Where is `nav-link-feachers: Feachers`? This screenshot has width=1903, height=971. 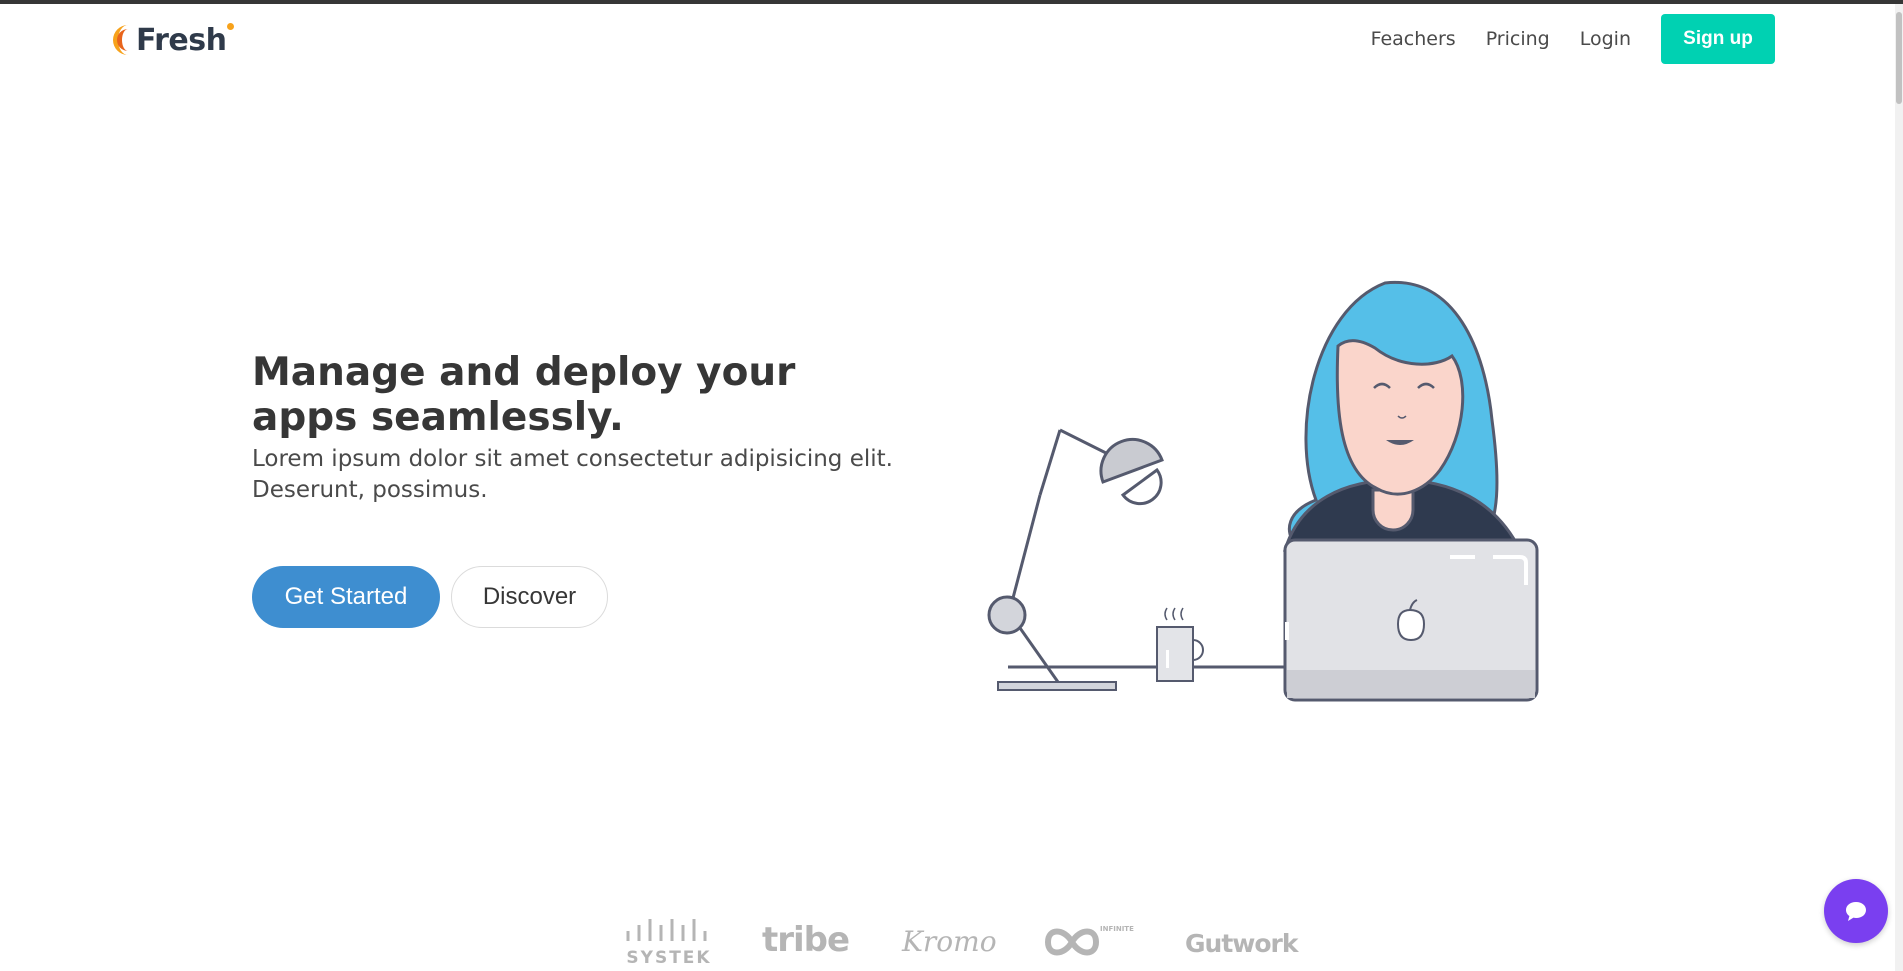
nav-link-feachers: Feachers is located at coordinates (1413, 39).